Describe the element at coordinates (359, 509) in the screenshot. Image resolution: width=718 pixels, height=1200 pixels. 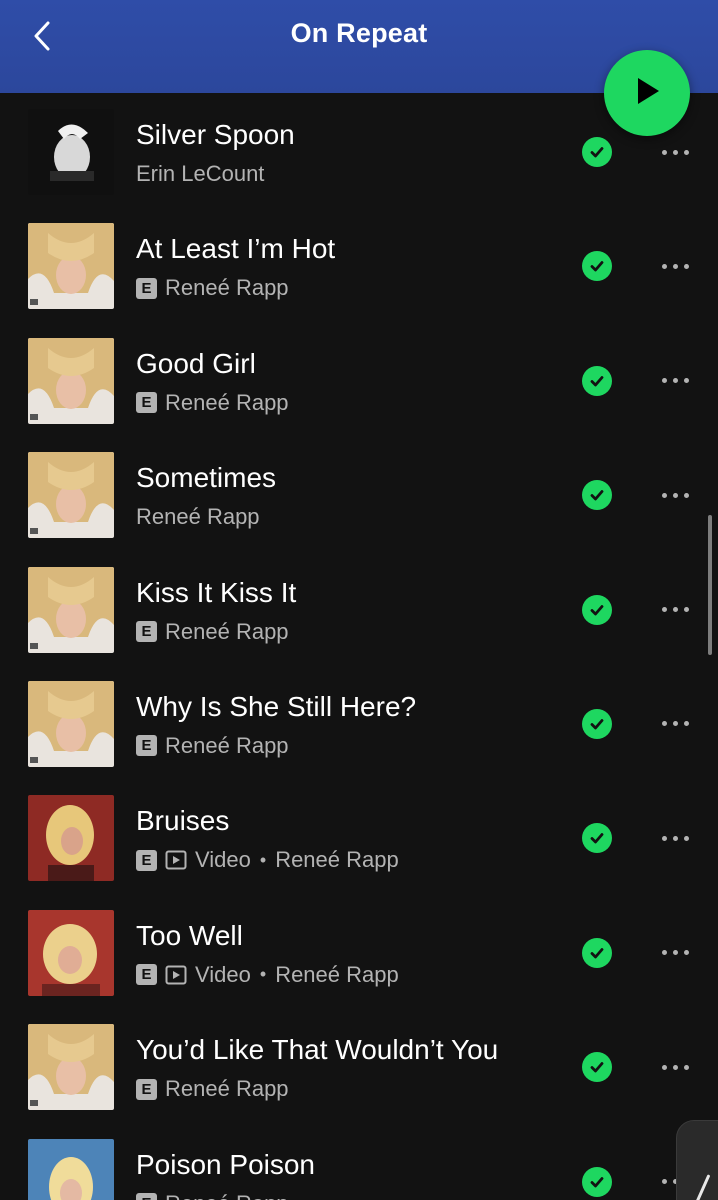
I see `track-row: Sometimes Reneé Rapp` at that location.